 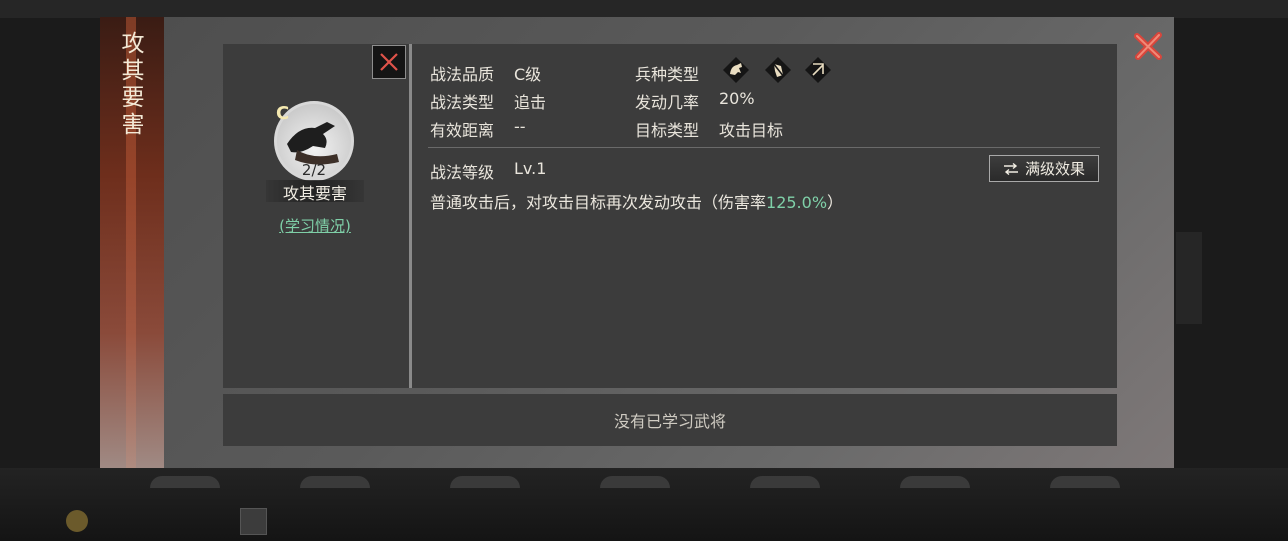 I want to click on learned-generals-panel: 没有已学习武将, so click(x=670, y=420).